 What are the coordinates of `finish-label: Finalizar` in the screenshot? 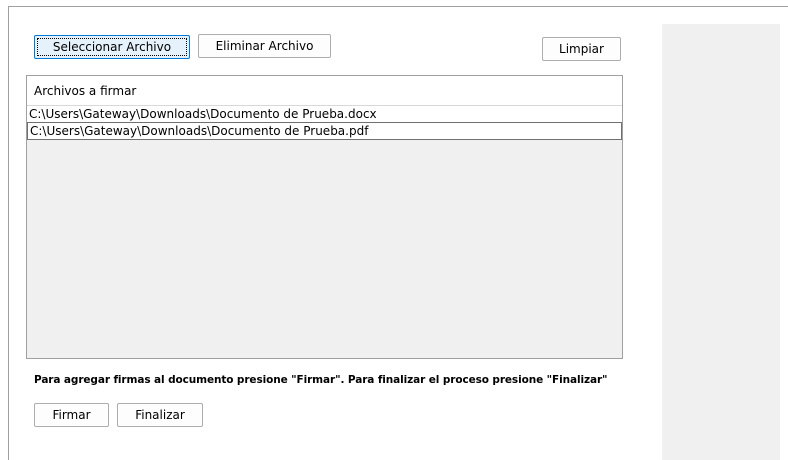 It's located at (160, 415).